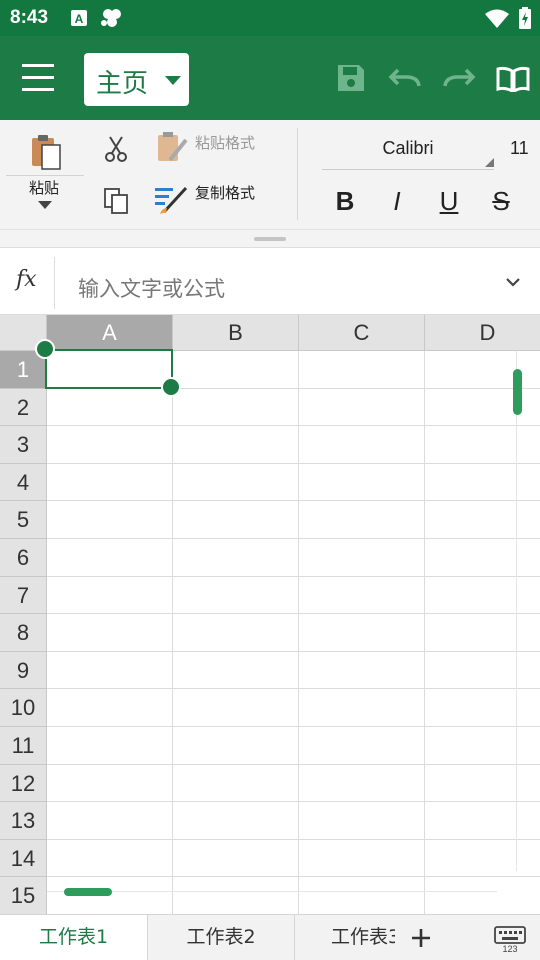 The image size is (540, 960). What do you see at coordinates (23, 445) in the screenshot?
I see `row-header: 3` at bounding box center [23, 445].